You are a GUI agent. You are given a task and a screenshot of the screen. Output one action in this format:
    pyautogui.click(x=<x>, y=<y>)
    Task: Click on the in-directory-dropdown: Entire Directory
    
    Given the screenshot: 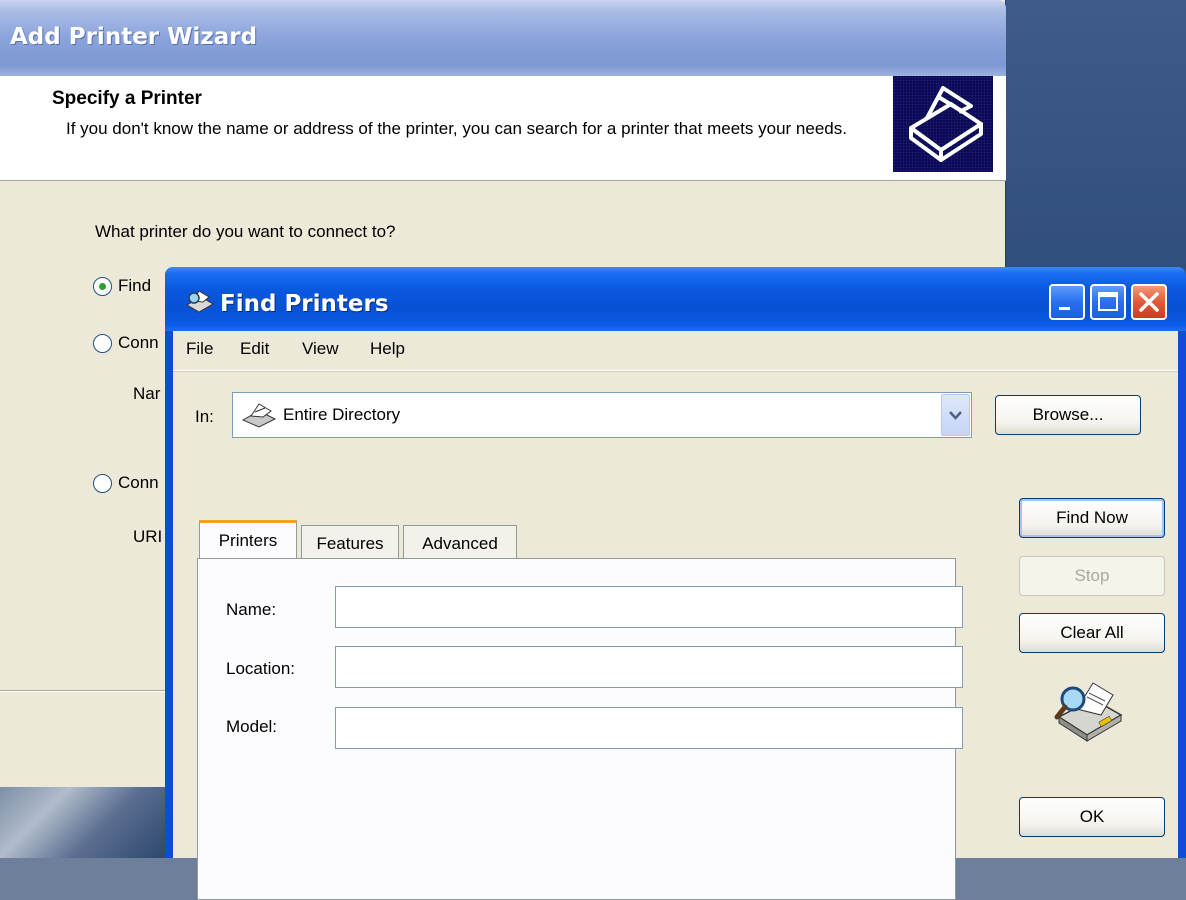 What is the action you would take?
    pyautogui.click(x=602, y=415)
    